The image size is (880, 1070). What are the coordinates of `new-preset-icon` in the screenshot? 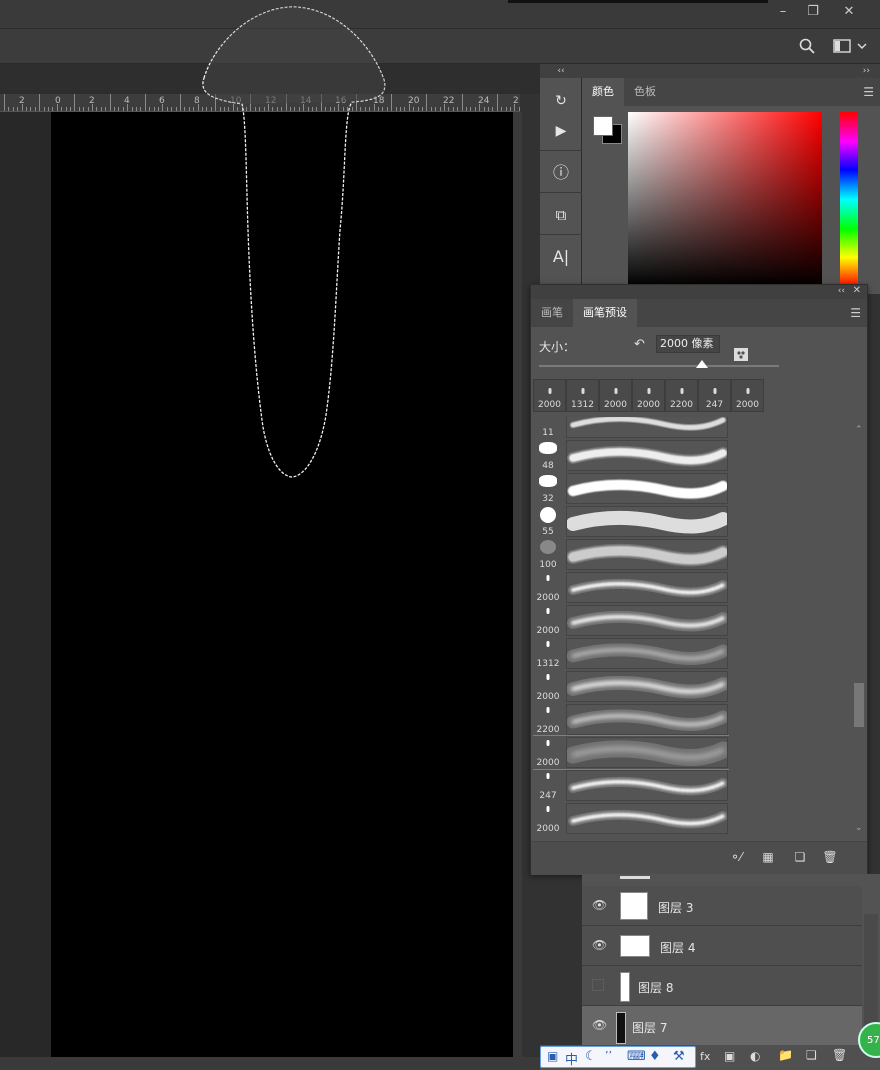 It's located at (741, 354).